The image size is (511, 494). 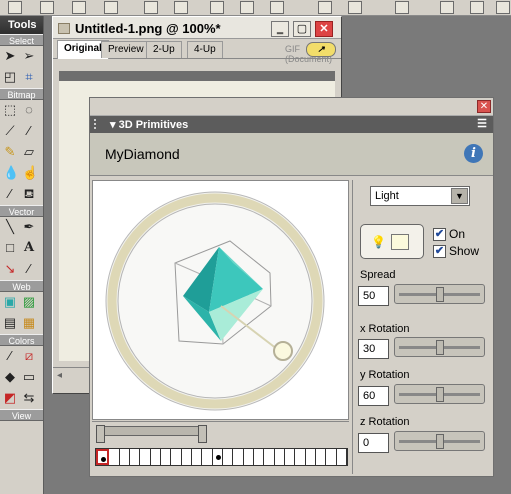 I want to click on brush-icon: ∕, so click(x=29, y=131).